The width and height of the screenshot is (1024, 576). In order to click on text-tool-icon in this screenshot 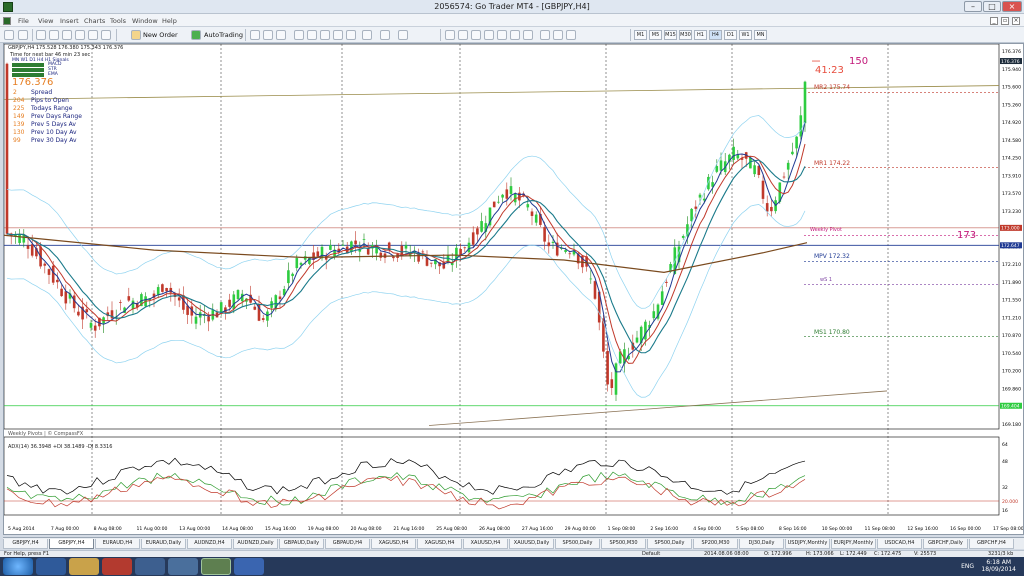, I will do `click(545, 35)`.